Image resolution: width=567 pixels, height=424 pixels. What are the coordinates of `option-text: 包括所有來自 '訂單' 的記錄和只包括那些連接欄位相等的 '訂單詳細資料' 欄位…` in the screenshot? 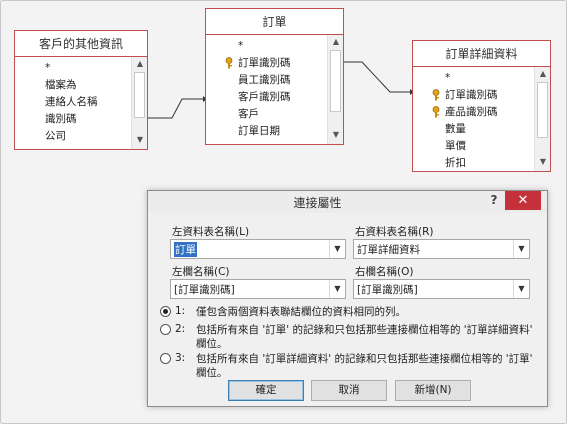 It's located at (364, 337).